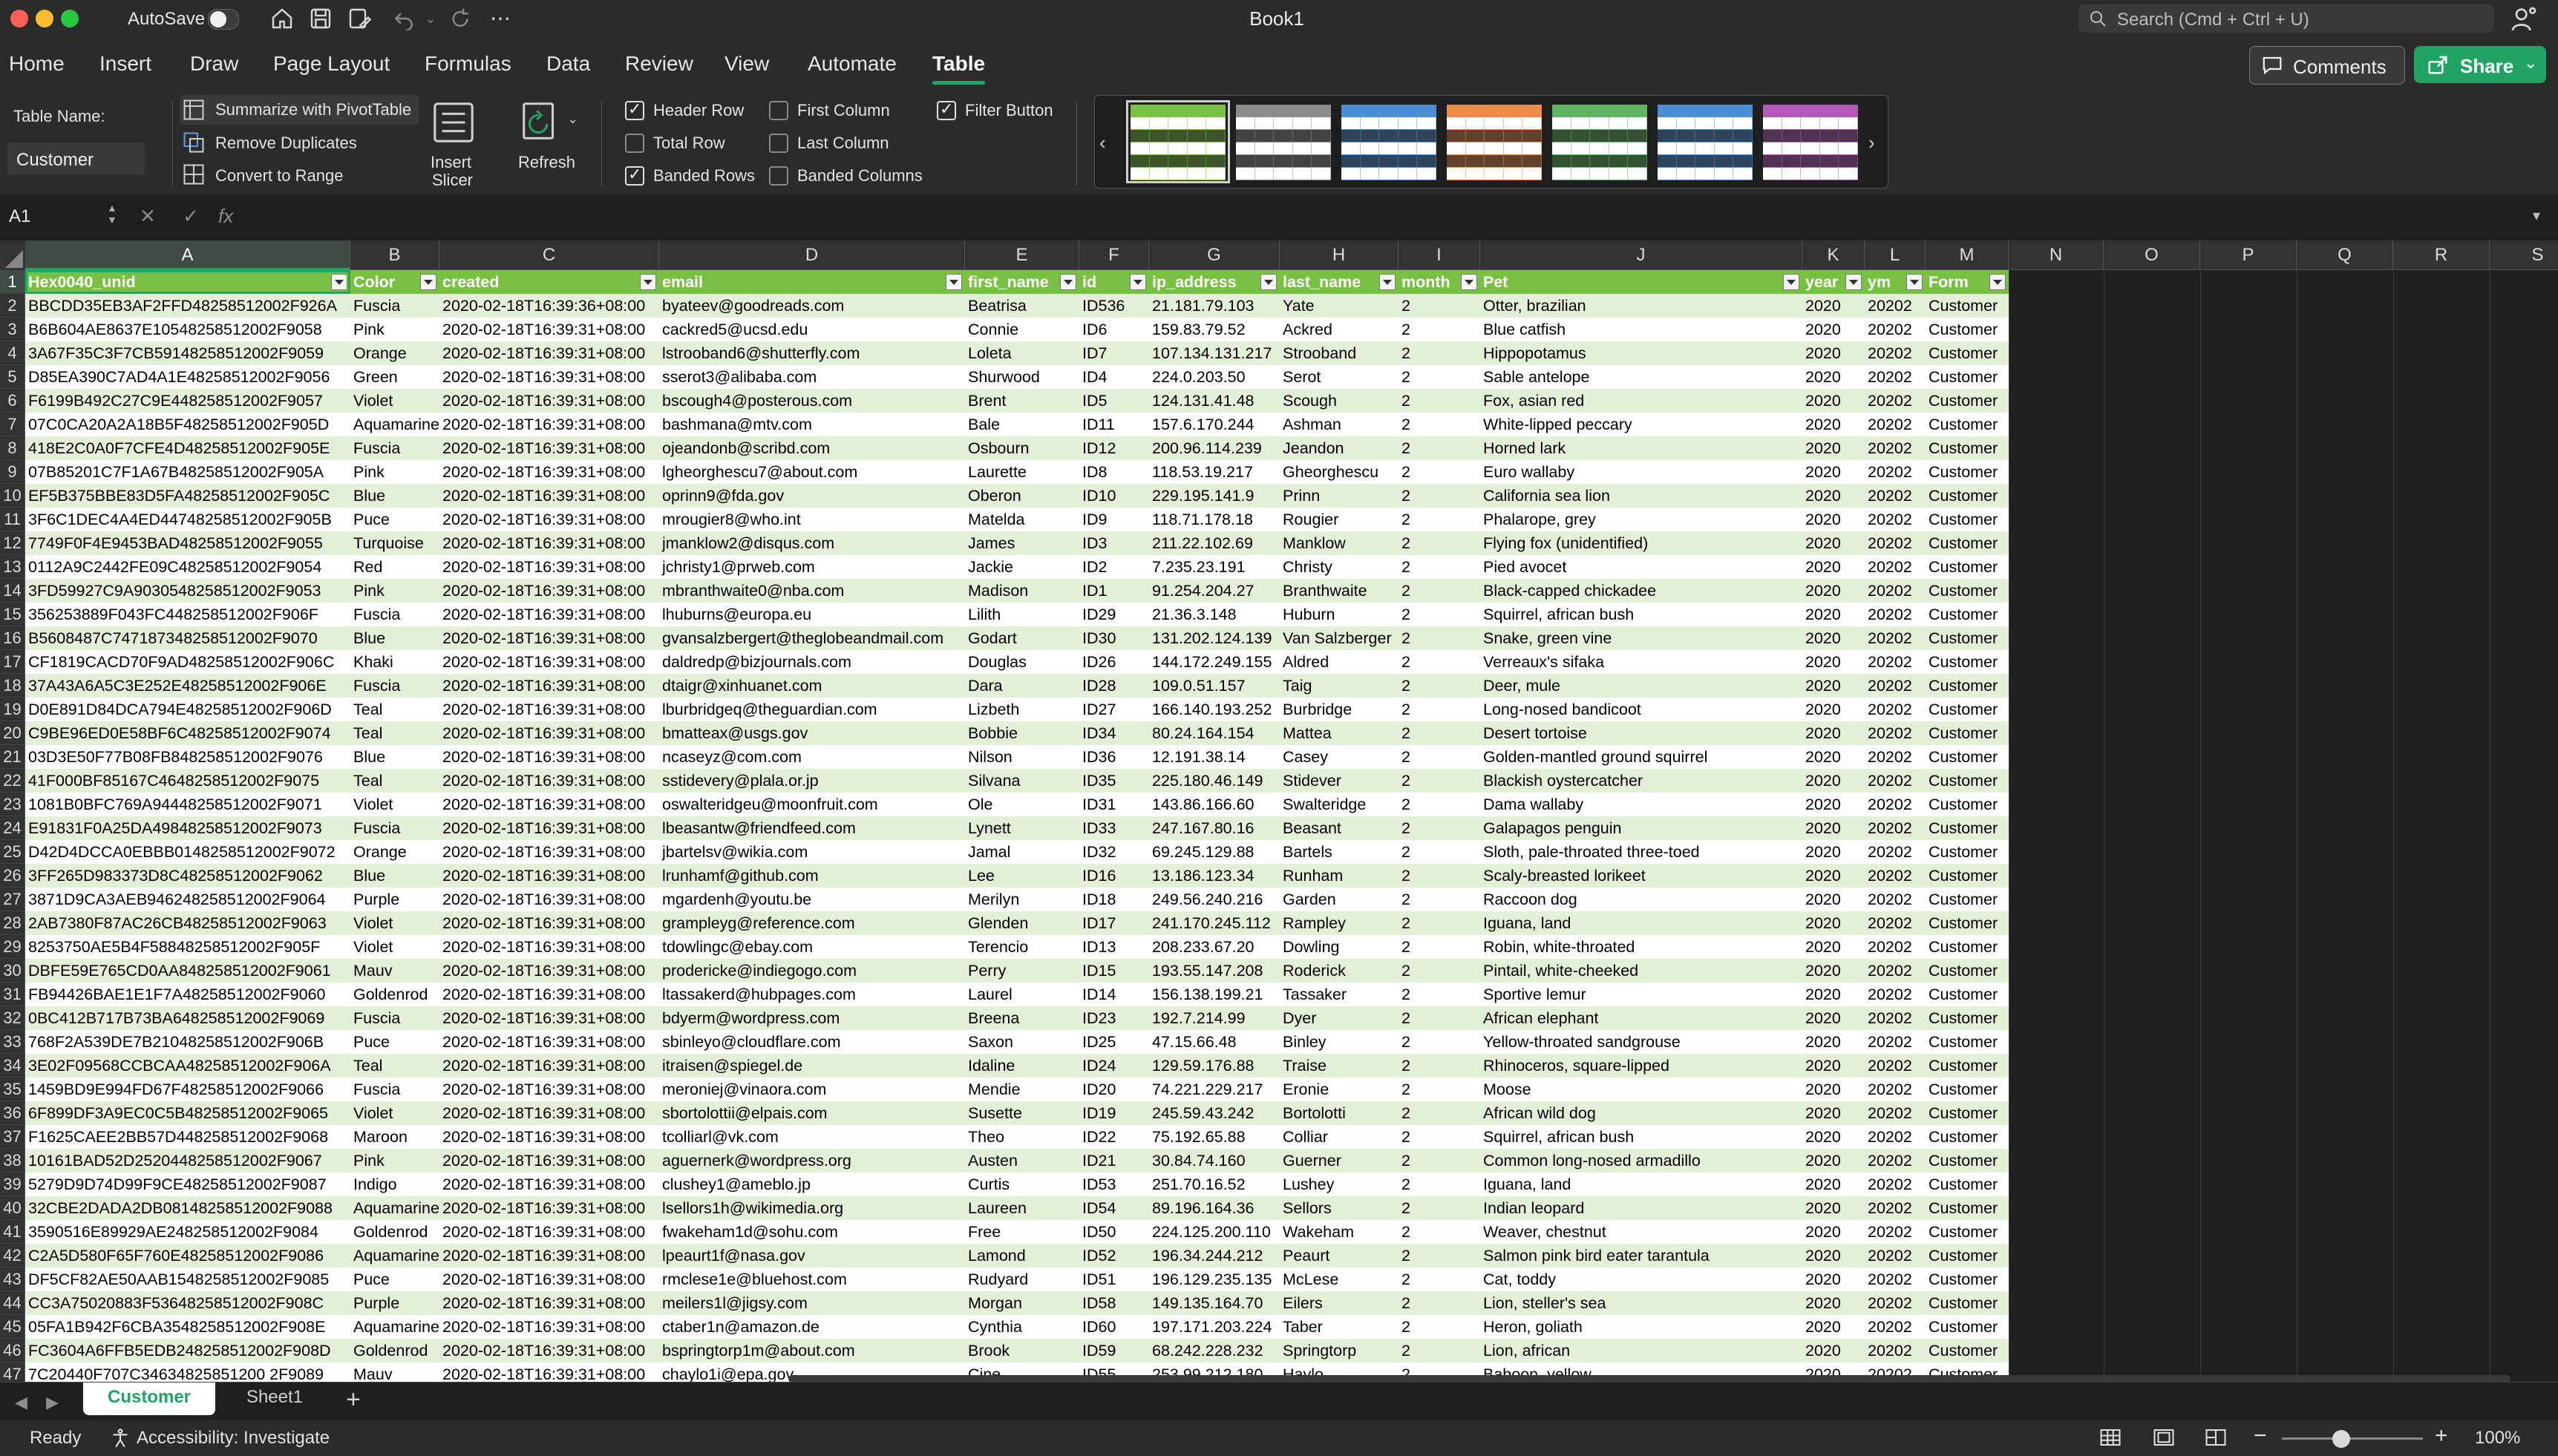 The height and width of the screenshot is (1456, 2558). What do you see at coordinates (395, 852) in the screenshot?
I see `table-cell: Orange` at bounding box center [395, 852].